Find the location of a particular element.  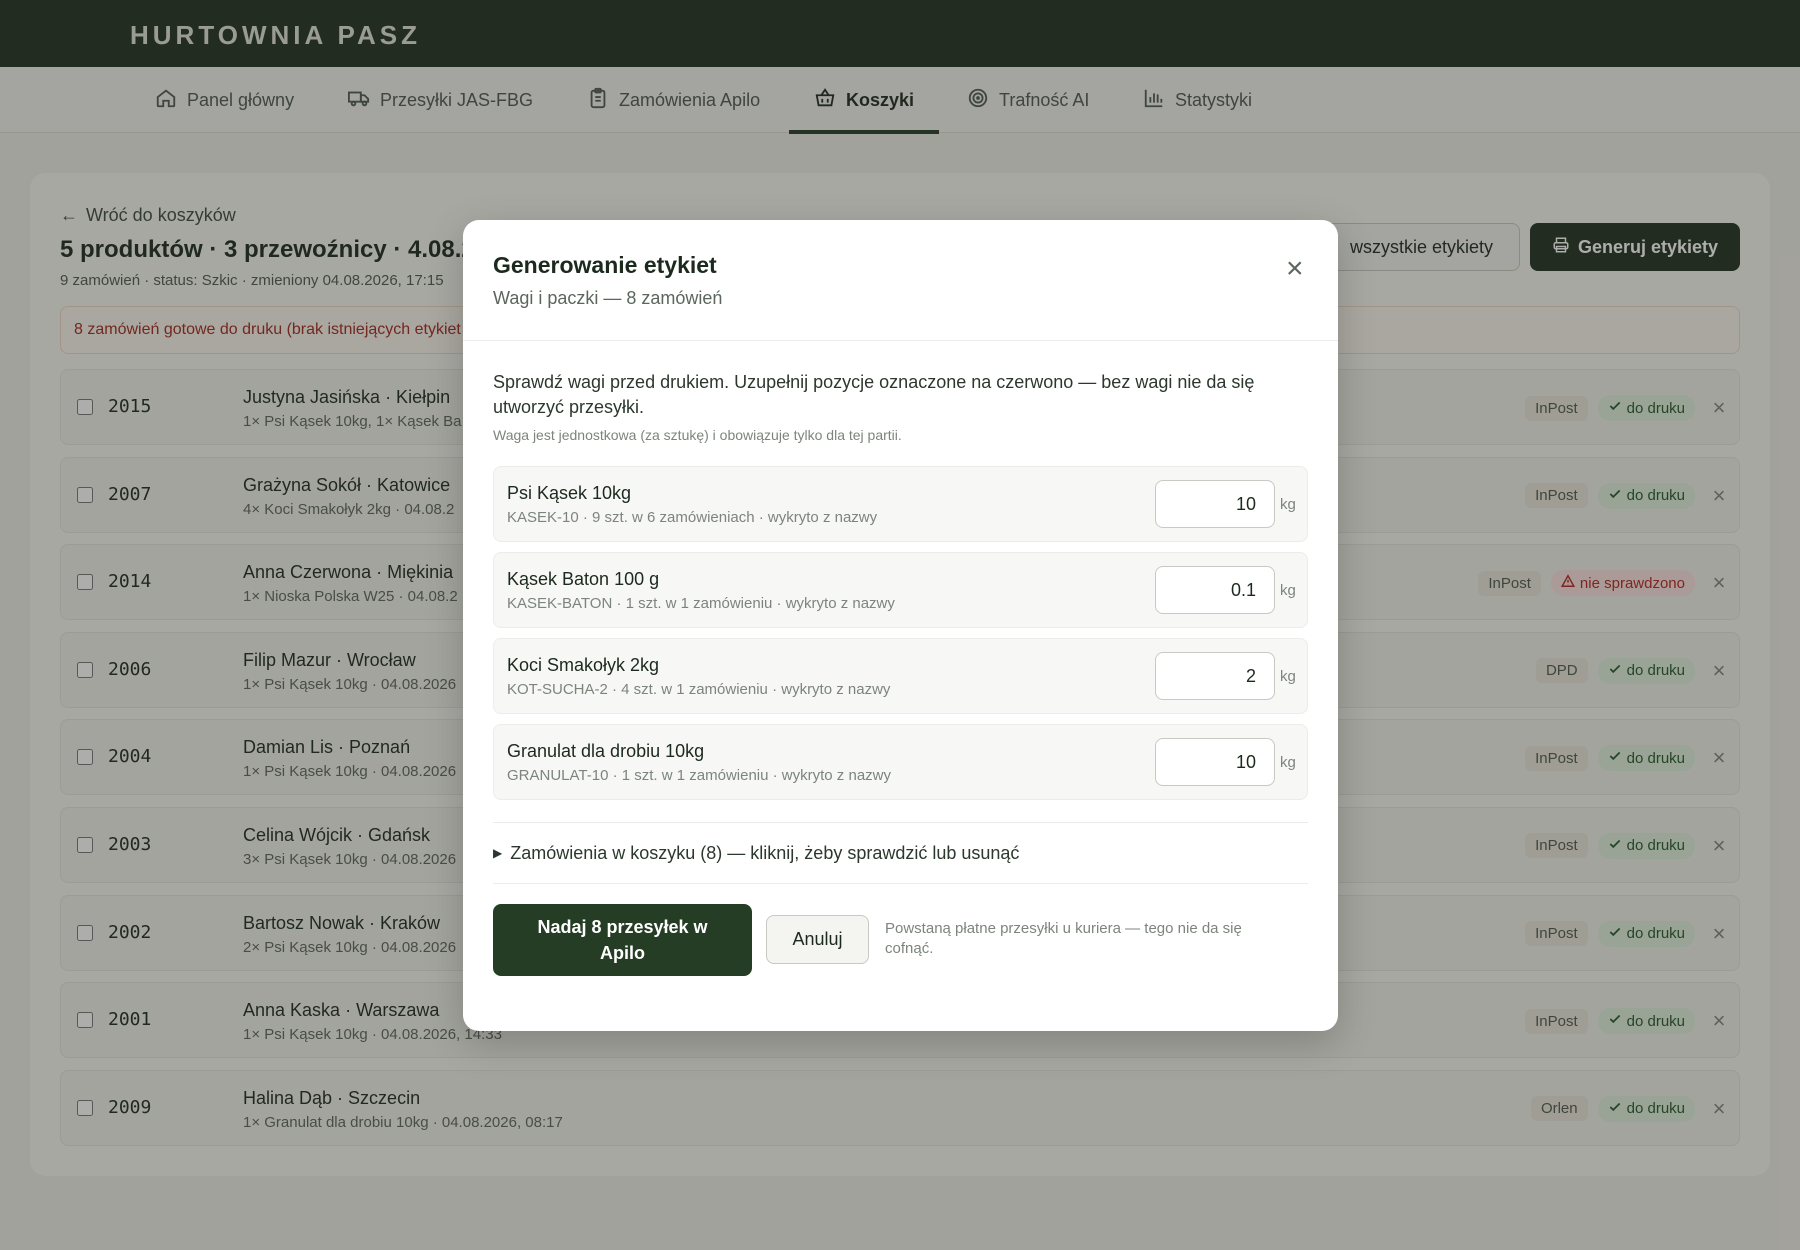

modal-title: Generowanie etykiet is located at coordinates (605, 265).